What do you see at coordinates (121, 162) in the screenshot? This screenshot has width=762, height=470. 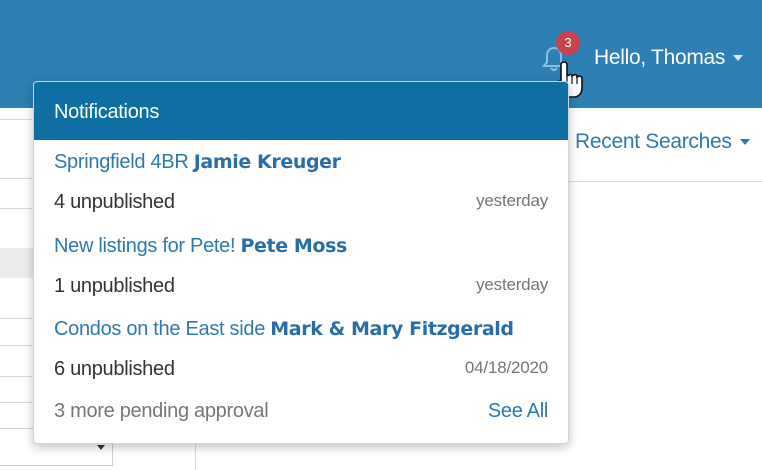 I see `saved-search-name: Springfield 4BR` at bounding box center [121, 162].